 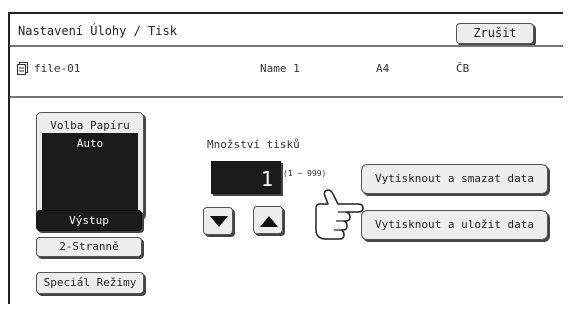 What do you see at coordinates (495, 33) in the screenshot?
I see `cancel-button: Zrušit` at bounding box center [495, 33].